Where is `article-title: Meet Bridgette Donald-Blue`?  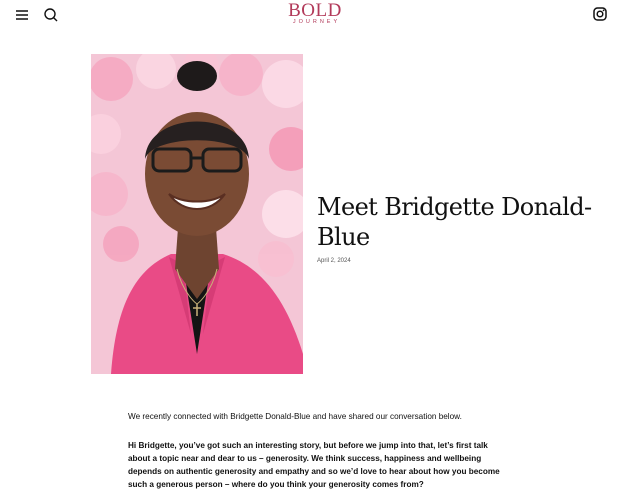
article-title: Meet Bridgette Donald-Blue is located at coordinates (454, 222).